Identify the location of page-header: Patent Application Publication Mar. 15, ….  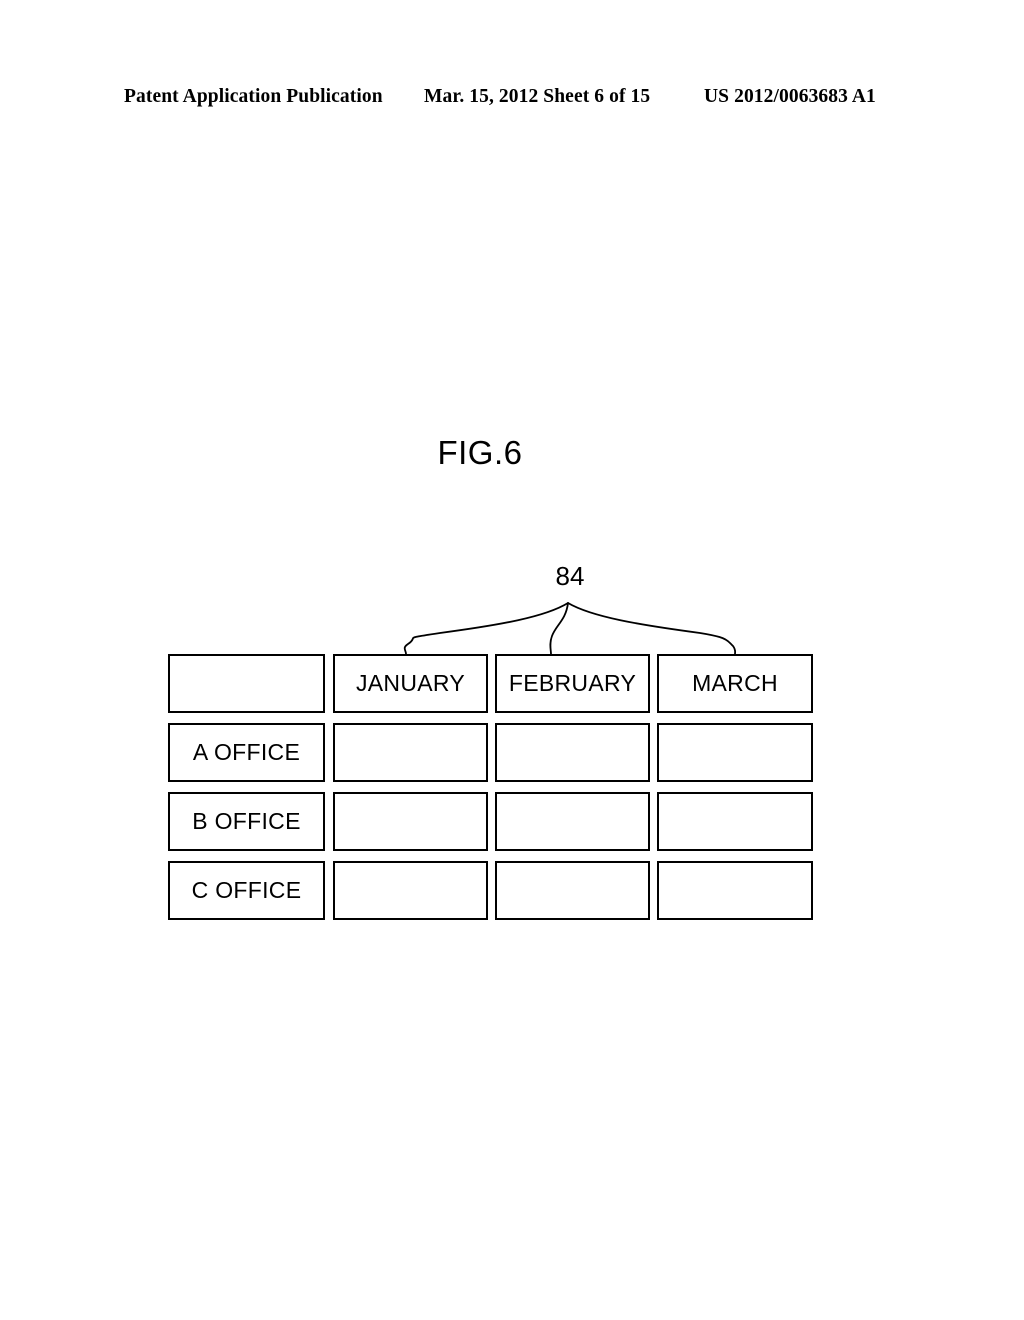
(512, 101).